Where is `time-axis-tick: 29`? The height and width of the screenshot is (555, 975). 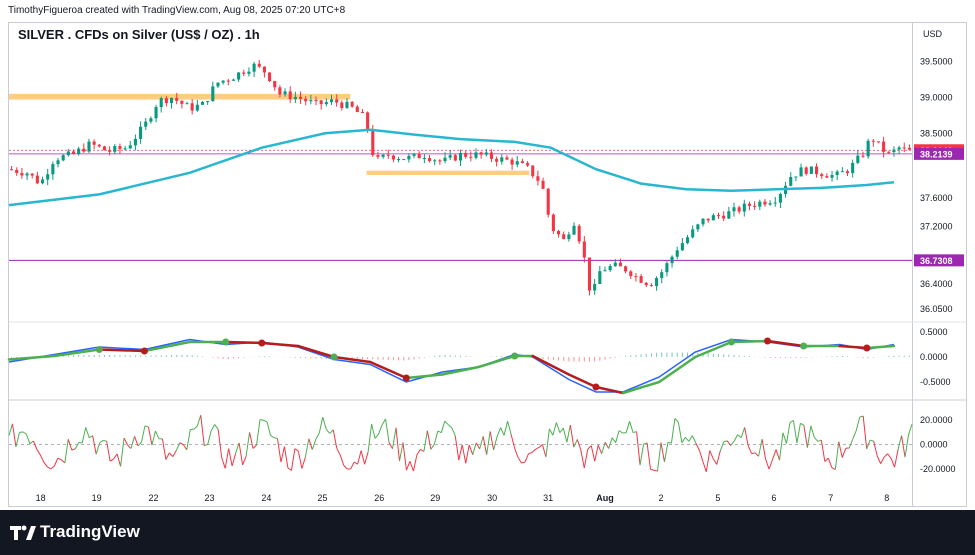 time-axis-tick: 29 is located at coordinates (435, 498).